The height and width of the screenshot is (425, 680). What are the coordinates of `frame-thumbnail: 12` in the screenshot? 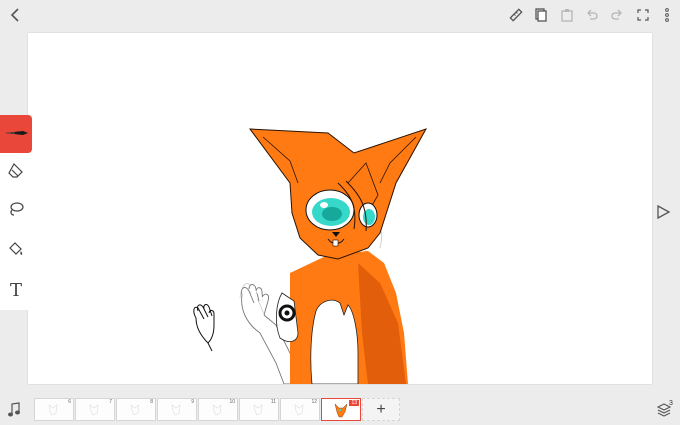 It's located at (300, 409).